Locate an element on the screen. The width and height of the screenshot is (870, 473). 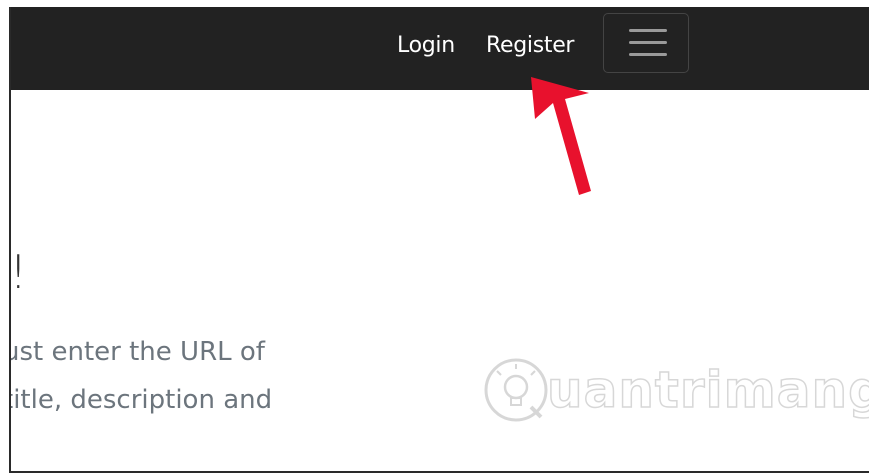
register-link: Register is located at coordinates (530, 46).